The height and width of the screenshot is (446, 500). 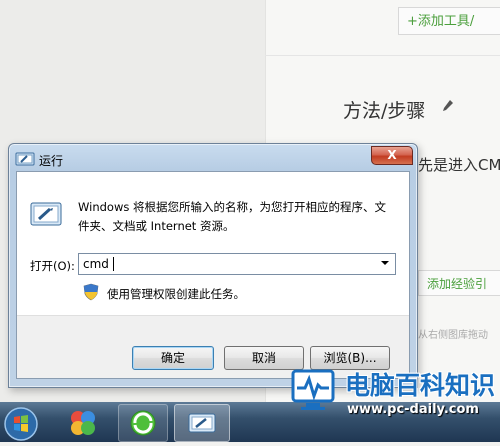 What do you see at coordinates (173, 358) in the screenshot?
I see `ok-button: 确定` at bounding box center [173, 358].